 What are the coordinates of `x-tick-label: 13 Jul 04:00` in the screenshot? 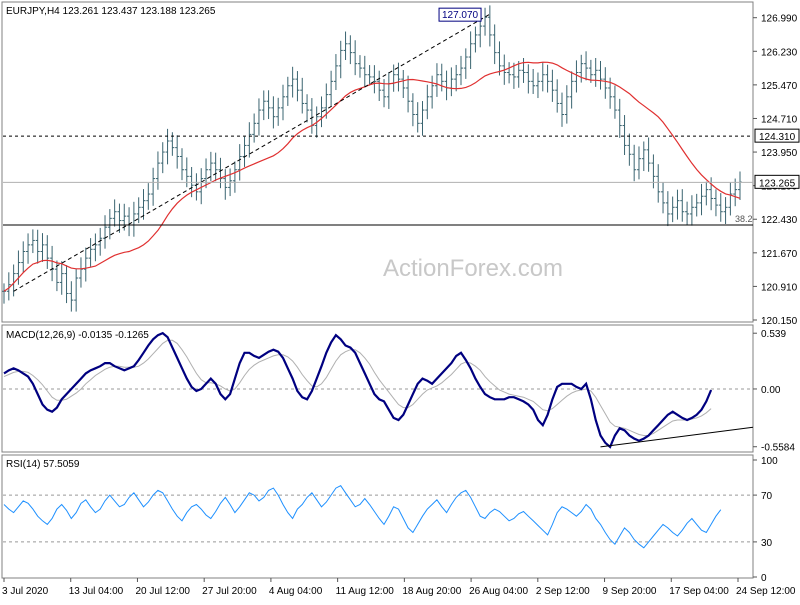 It's located at (96, 591).